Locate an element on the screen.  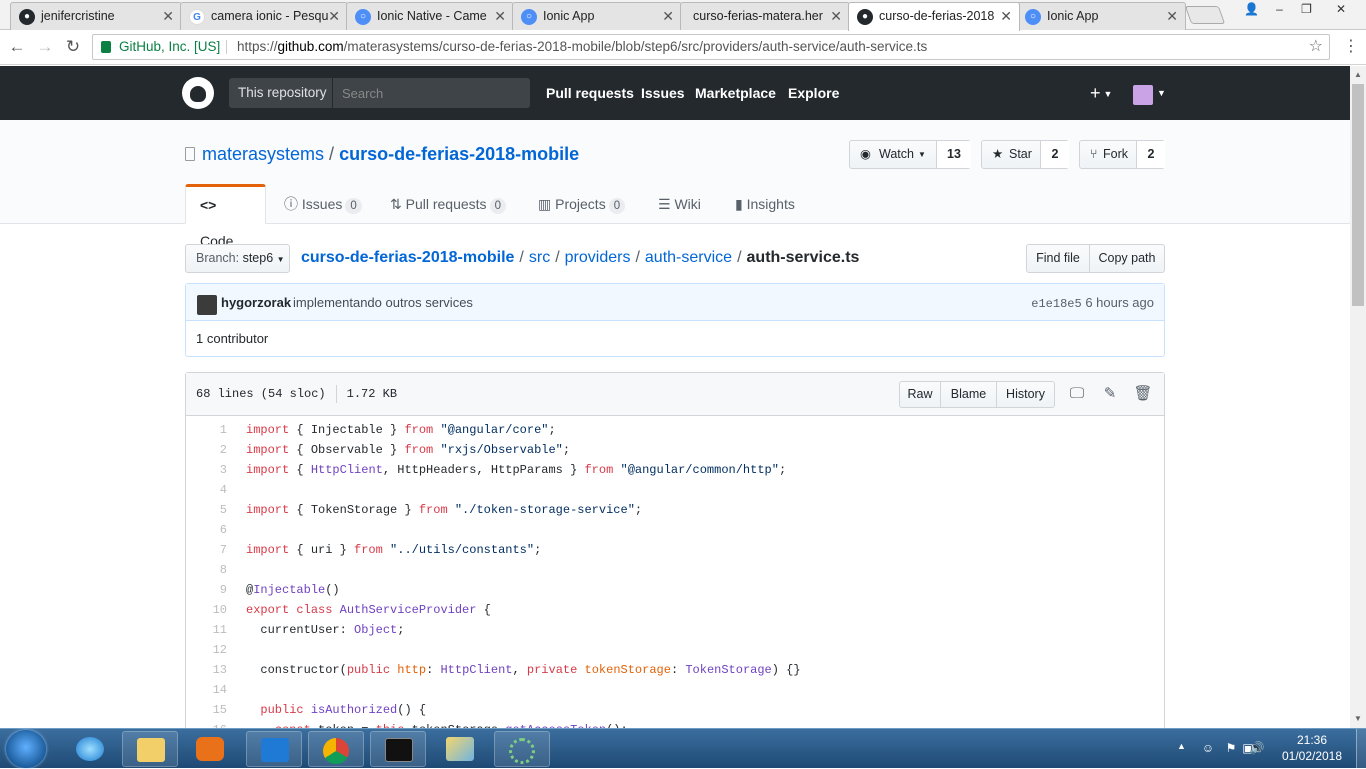
commit-author: hygorzorak is located at coordinates (256, 303).